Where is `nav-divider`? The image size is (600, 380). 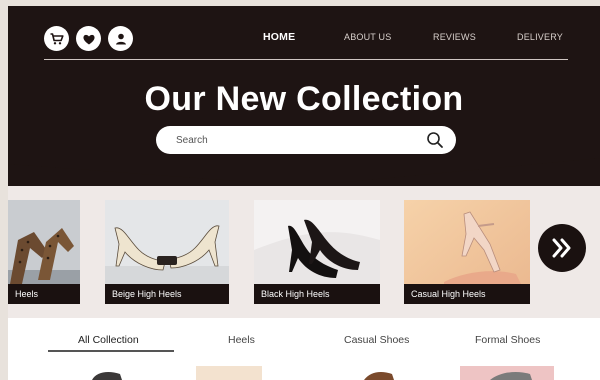
nav-divider is located at coordinates (306, 59).